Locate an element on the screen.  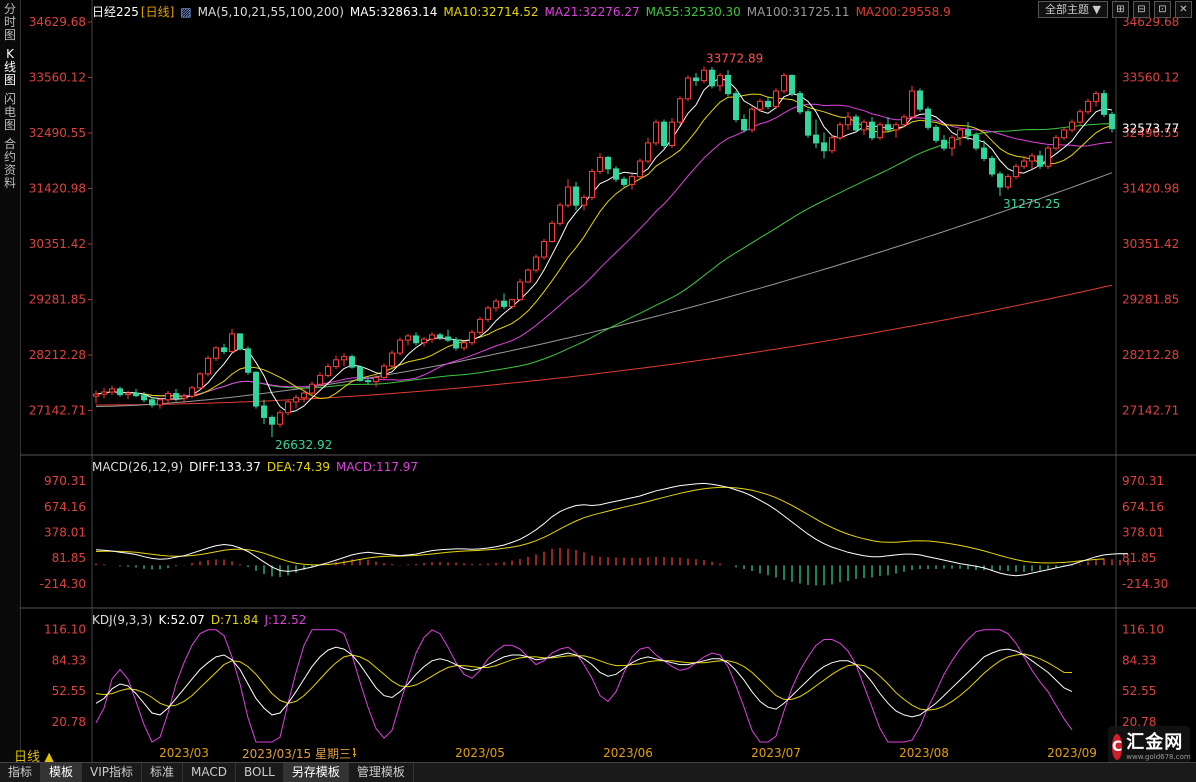
theme-dropdown: 全部主题 ▼ is located at coordinates (1073, 9).